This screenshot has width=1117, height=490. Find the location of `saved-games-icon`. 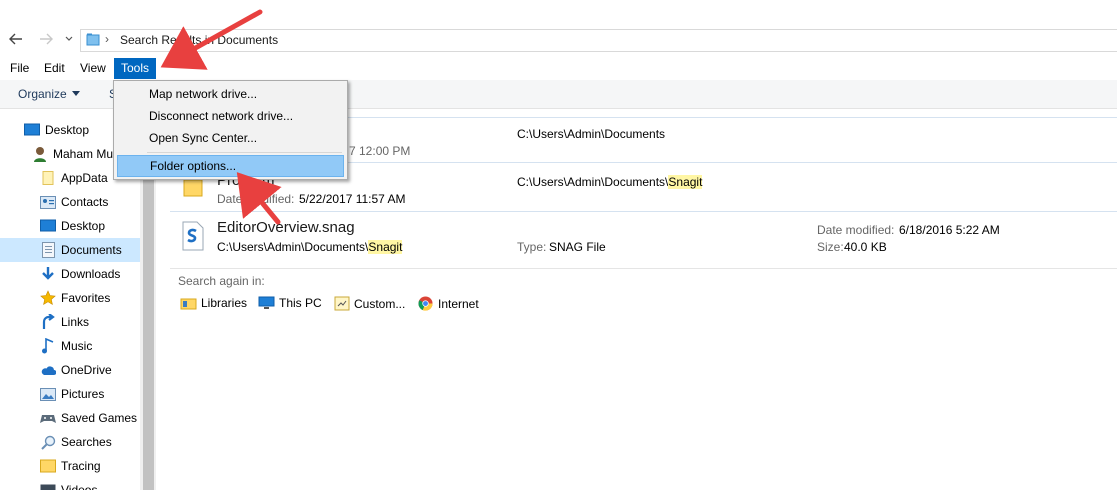

saved-games-icon is located at coordinates (48, 418).